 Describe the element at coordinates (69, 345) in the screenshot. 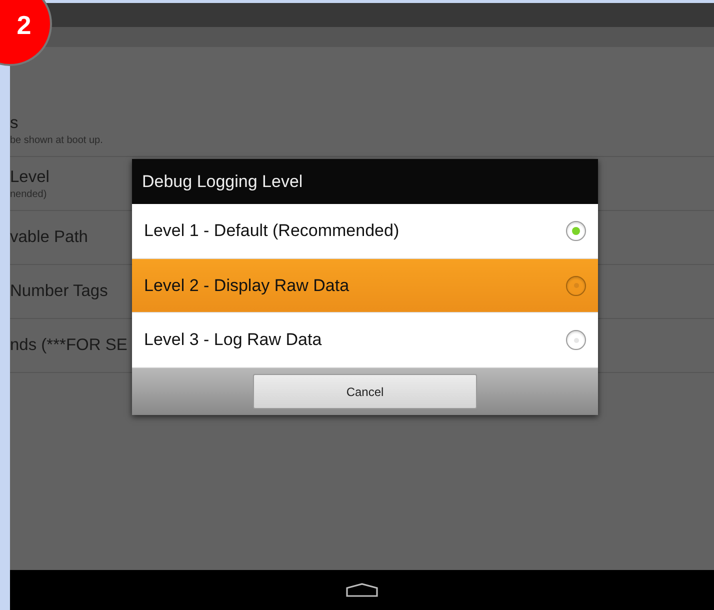

I see `setting-title: nds (***FOR SE` at that location.